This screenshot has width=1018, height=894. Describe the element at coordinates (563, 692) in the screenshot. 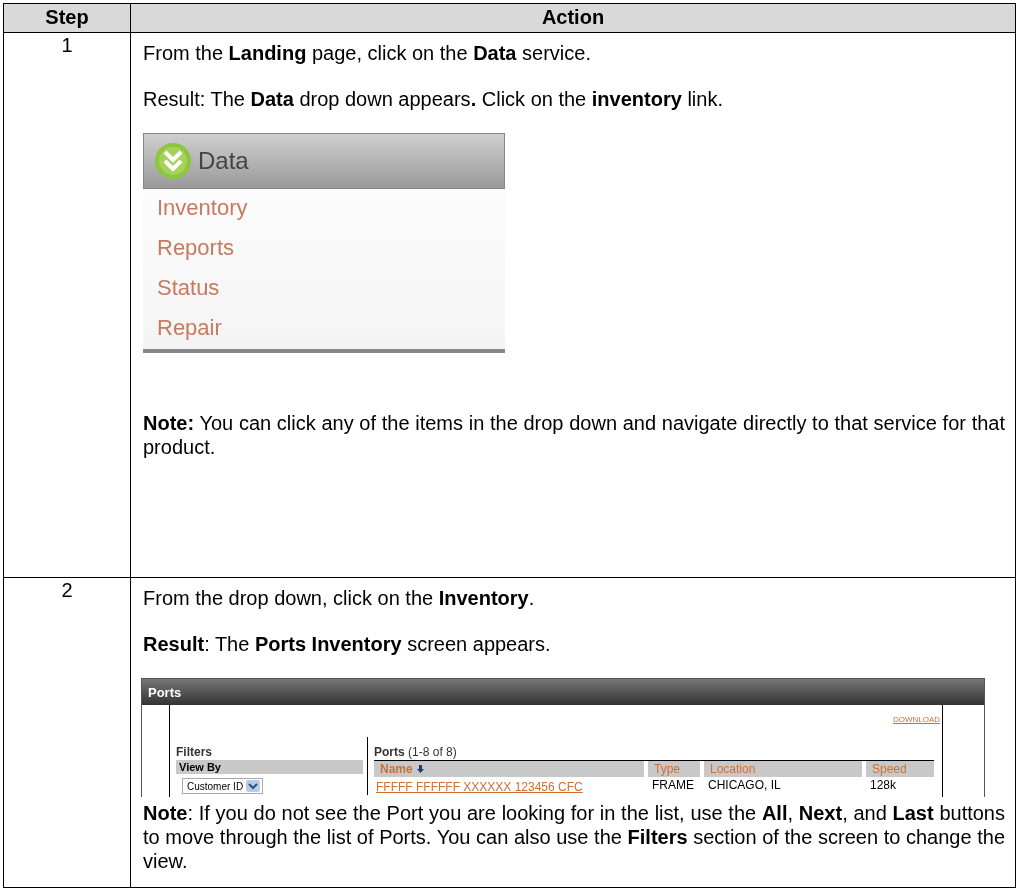

I see `panel-title: Ports` at that location.